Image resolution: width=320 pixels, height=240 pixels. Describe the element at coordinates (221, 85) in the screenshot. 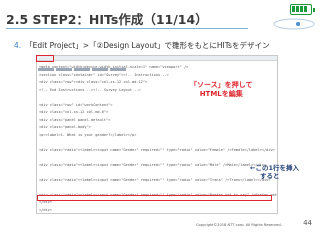

I see `callout-text: 「ソース」を押して` at that location.